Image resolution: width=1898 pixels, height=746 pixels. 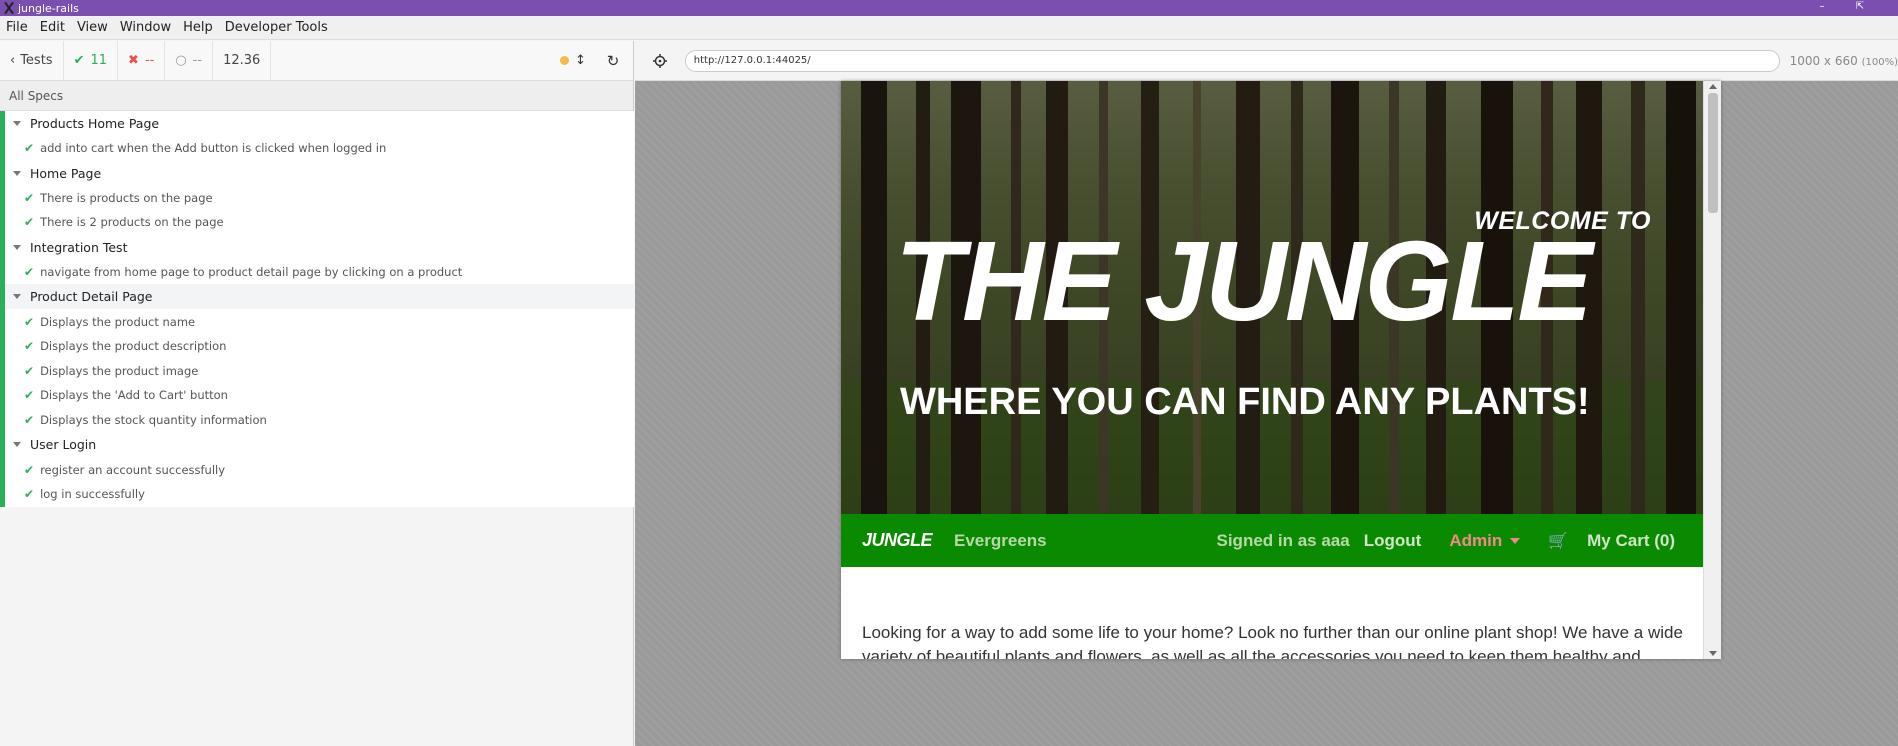 I want to click on test-title: Displays the stock quantity information, so click(x=153, y=420).